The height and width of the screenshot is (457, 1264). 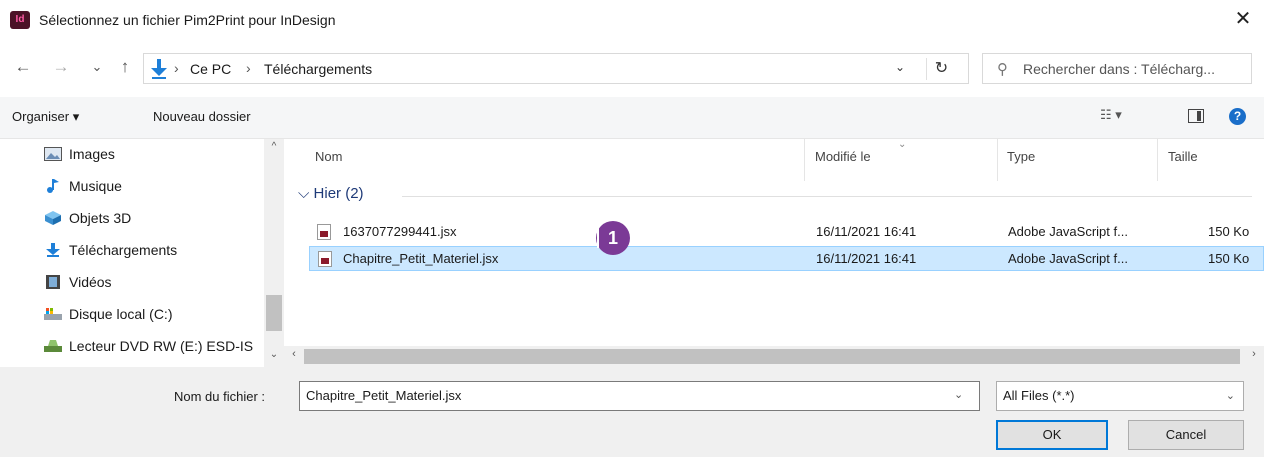 What do you see at coordinates (53, 186) in the screenshot?
I see `music-icon` at bounding box center [53, 186].